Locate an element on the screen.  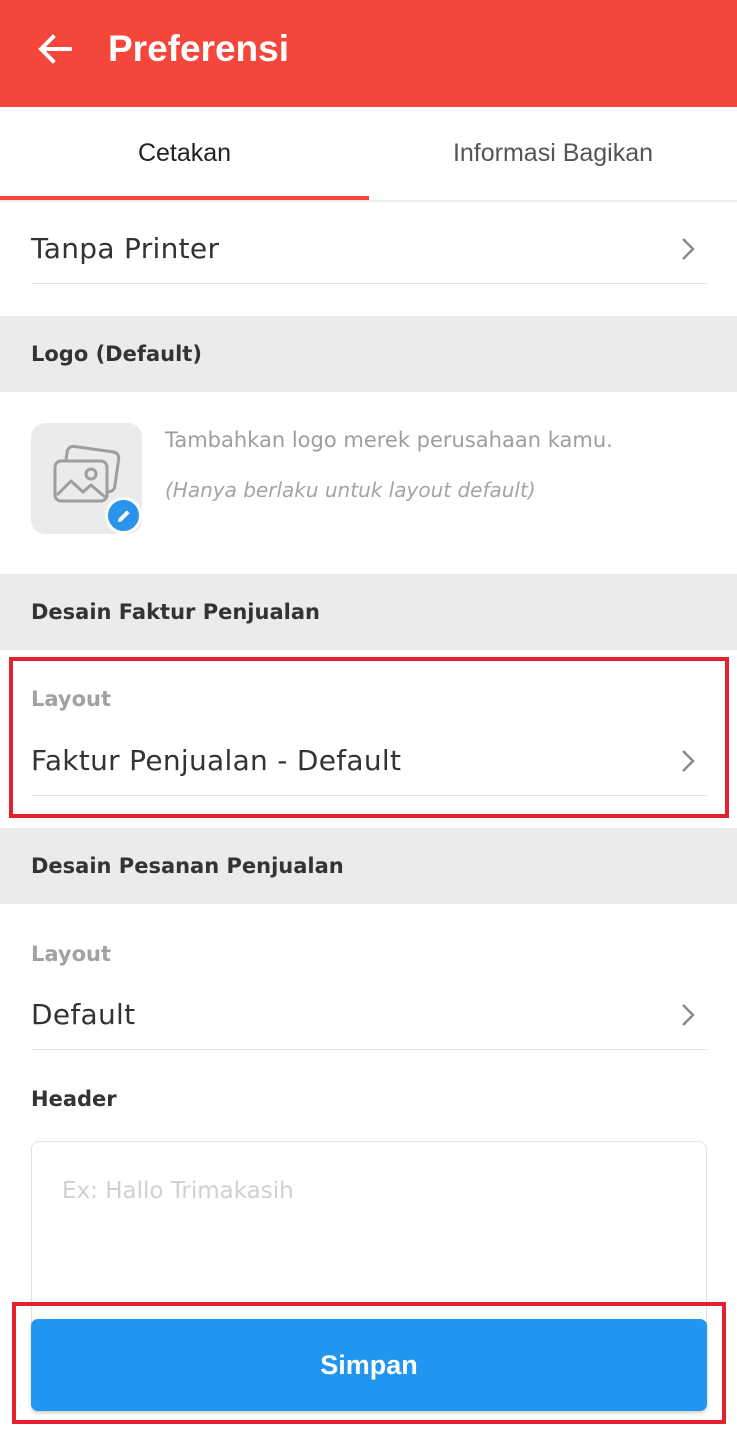
active-tab-indicator is located at coordinates (184, 198).